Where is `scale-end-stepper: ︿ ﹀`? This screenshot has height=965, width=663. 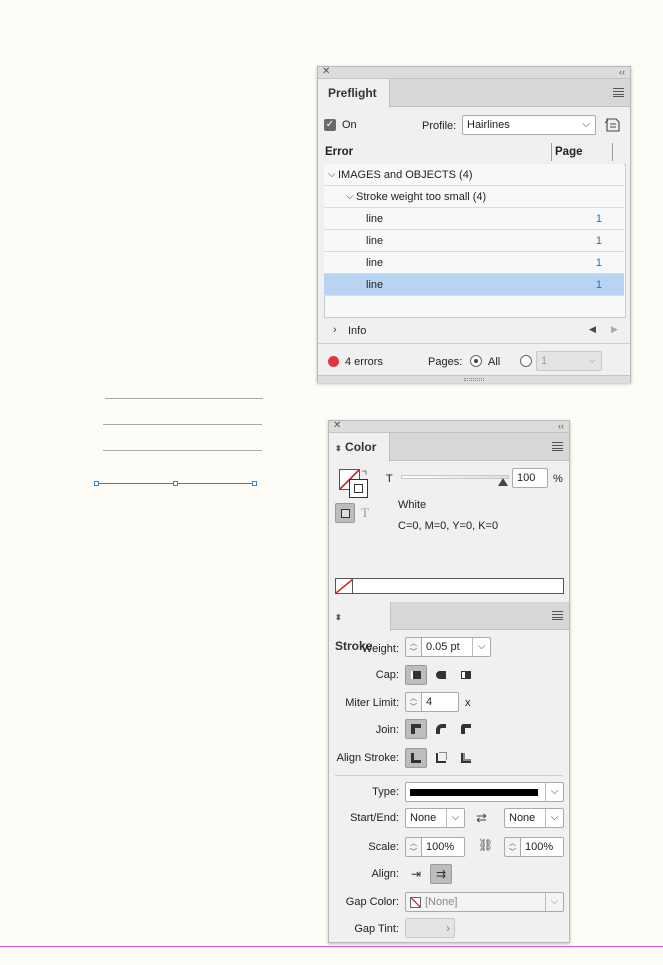 scale-end-stepper: ︿ ﹀ is located at coordinates (512, 847).